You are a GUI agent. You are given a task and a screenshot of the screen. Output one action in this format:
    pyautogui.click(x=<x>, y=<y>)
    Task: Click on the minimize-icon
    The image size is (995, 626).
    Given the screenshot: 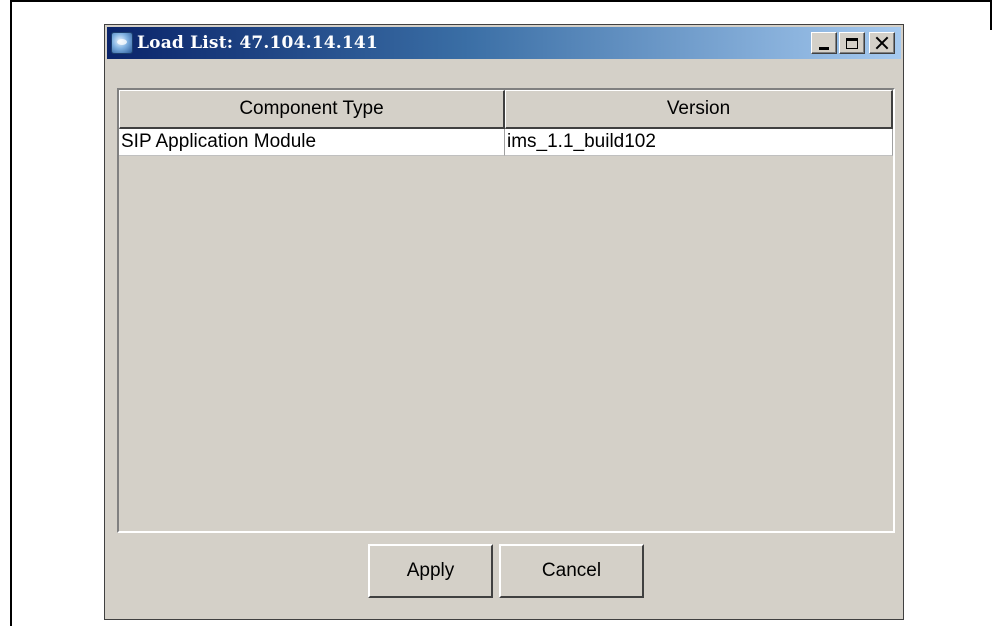 What is the action you would take?
    pyautogui.click(x=824, y=48)
    